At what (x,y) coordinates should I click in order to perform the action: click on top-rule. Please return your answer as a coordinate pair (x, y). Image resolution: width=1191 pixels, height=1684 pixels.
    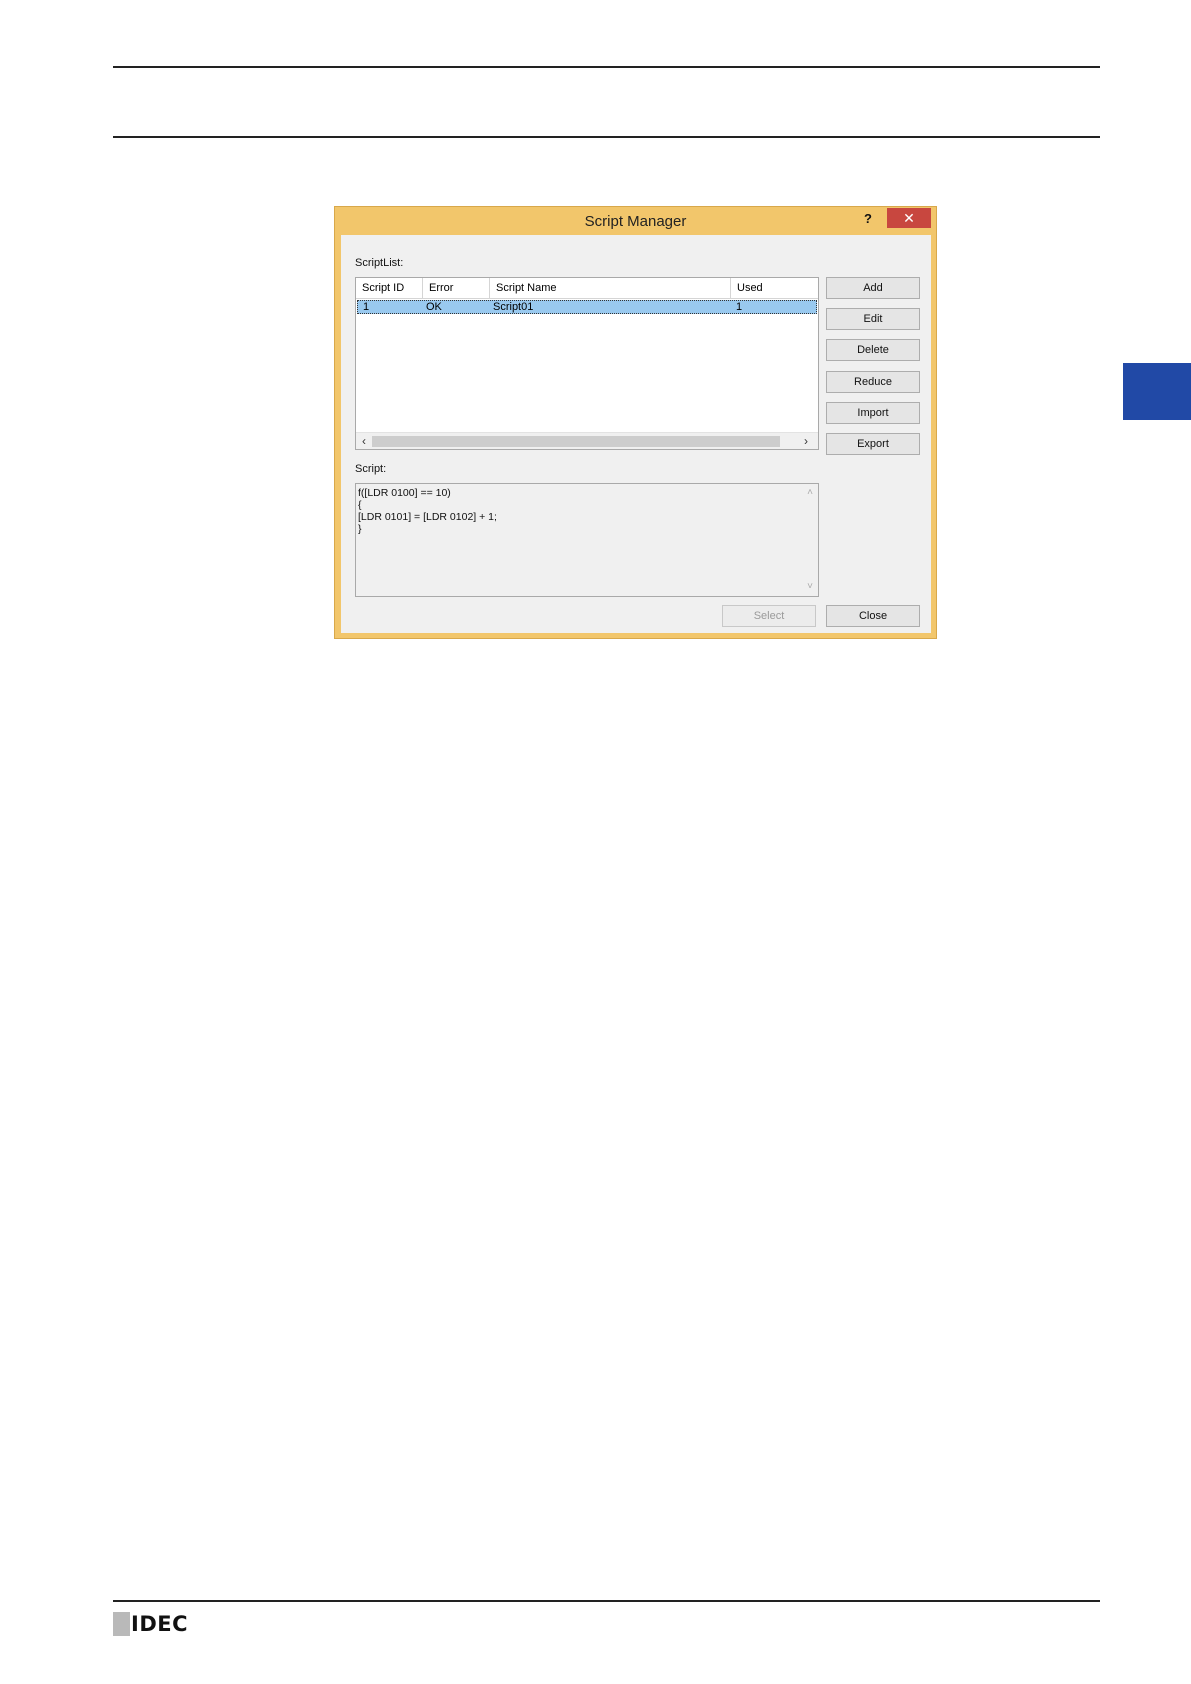
    Looking at the image, I should click on (606, 67).